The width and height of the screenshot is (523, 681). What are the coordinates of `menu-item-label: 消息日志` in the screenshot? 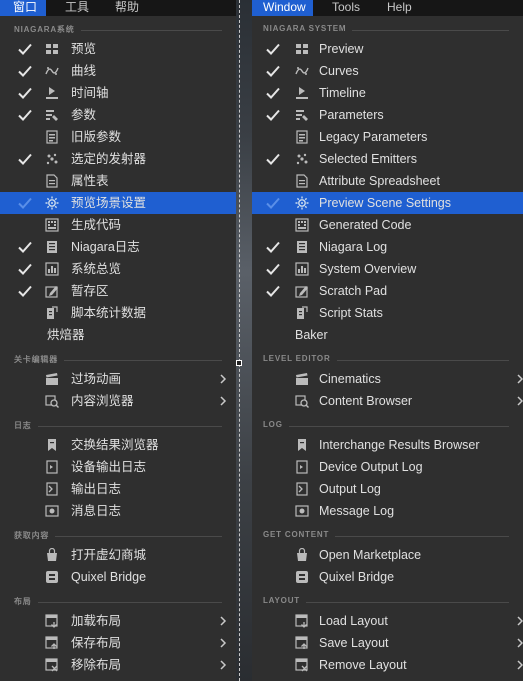 It's located at (96, 511).